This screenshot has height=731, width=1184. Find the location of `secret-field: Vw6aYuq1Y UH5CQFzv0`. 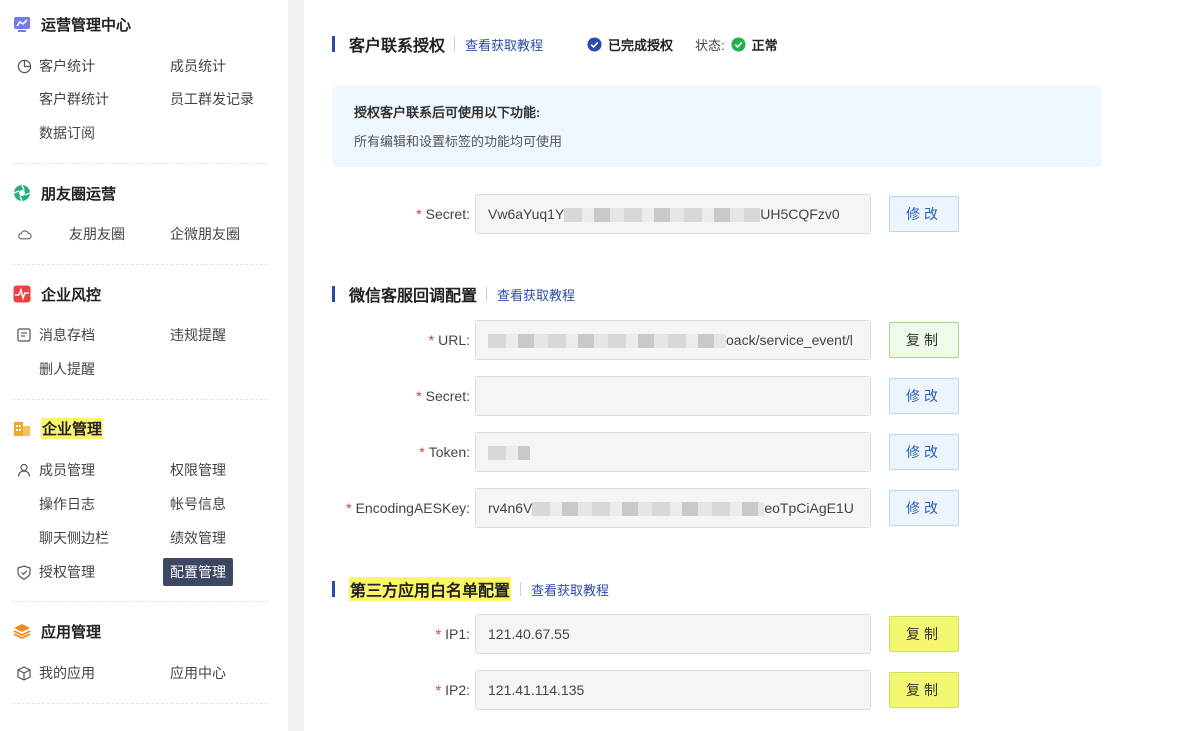

secret-field: Vw6aYuq1Y UH5CQFzv0 is located at coordinates (673, 214).